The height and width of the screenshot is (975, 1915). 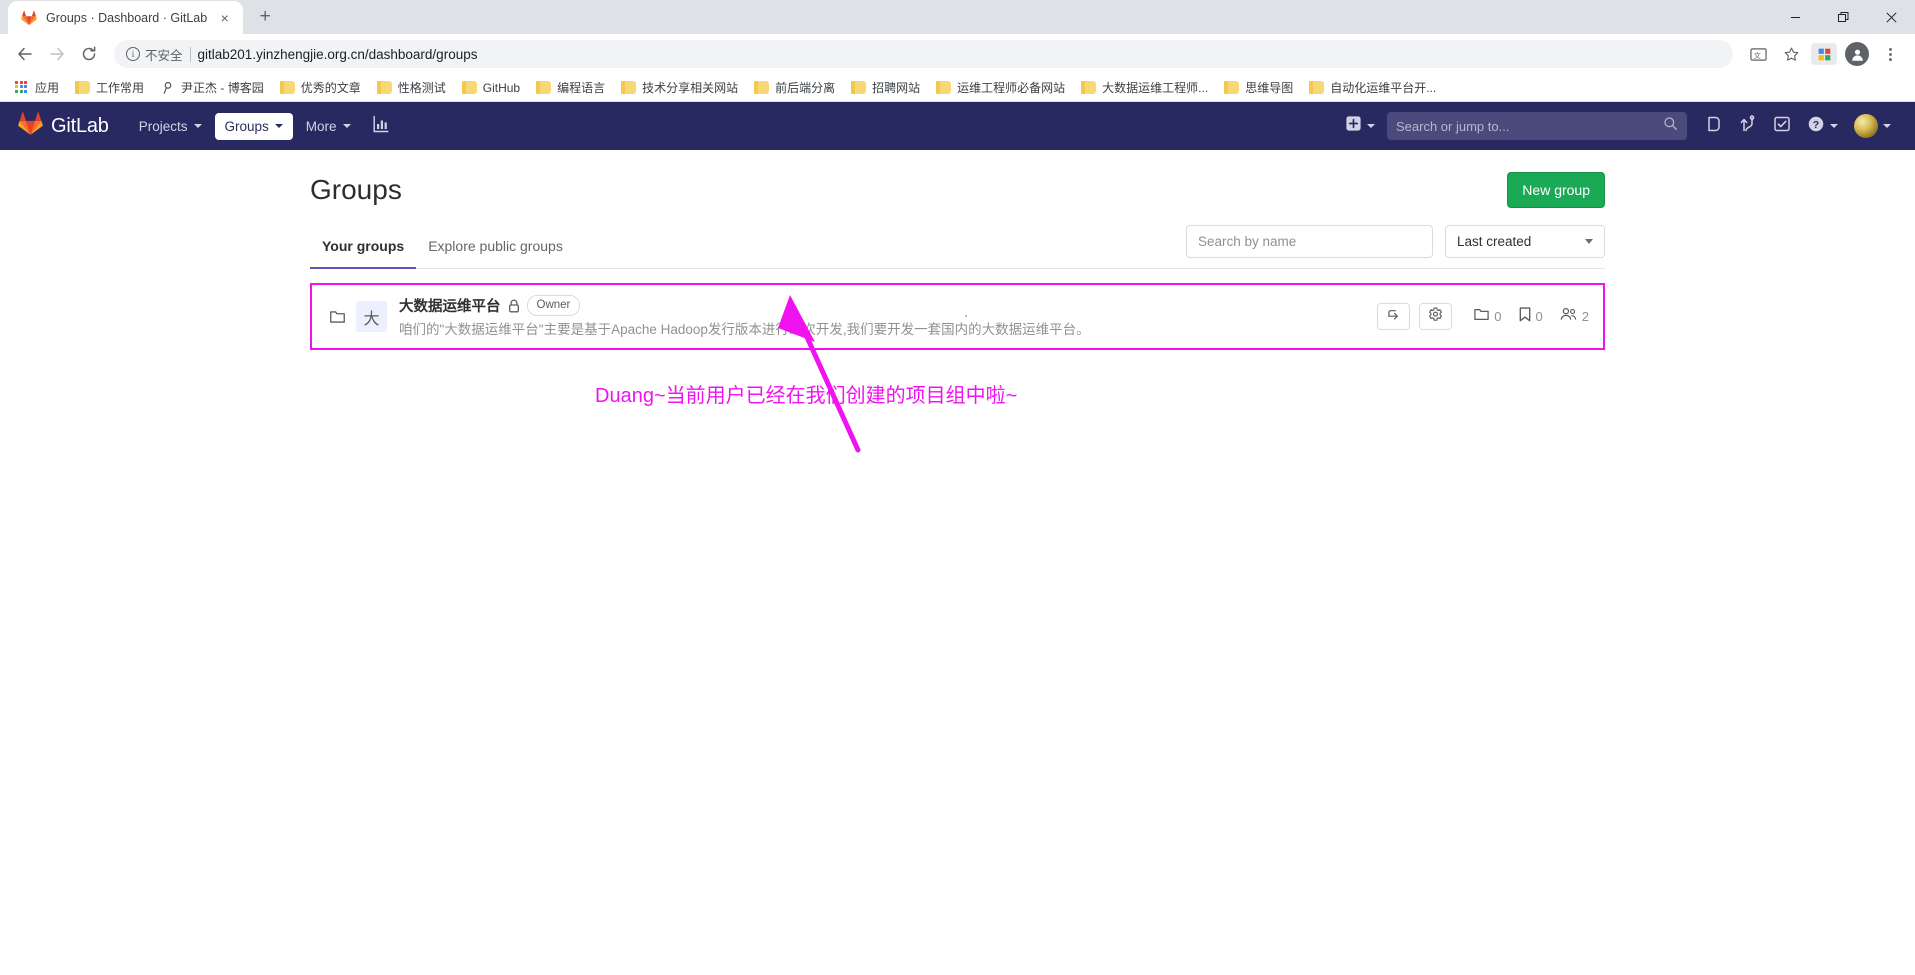 What do you see at coordinates (163, 126) in the screenshot?
I see `nav-projects-label: Projects` at bounding box center [163, 126].